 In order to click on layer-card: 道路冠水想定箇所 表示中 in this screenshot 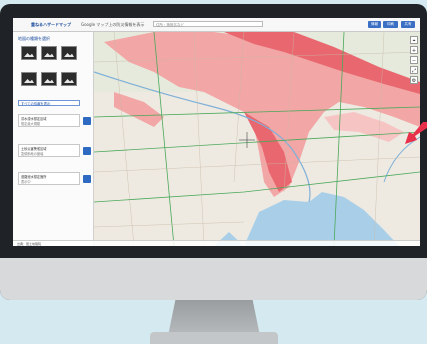, I will do `click(49, 178)`.